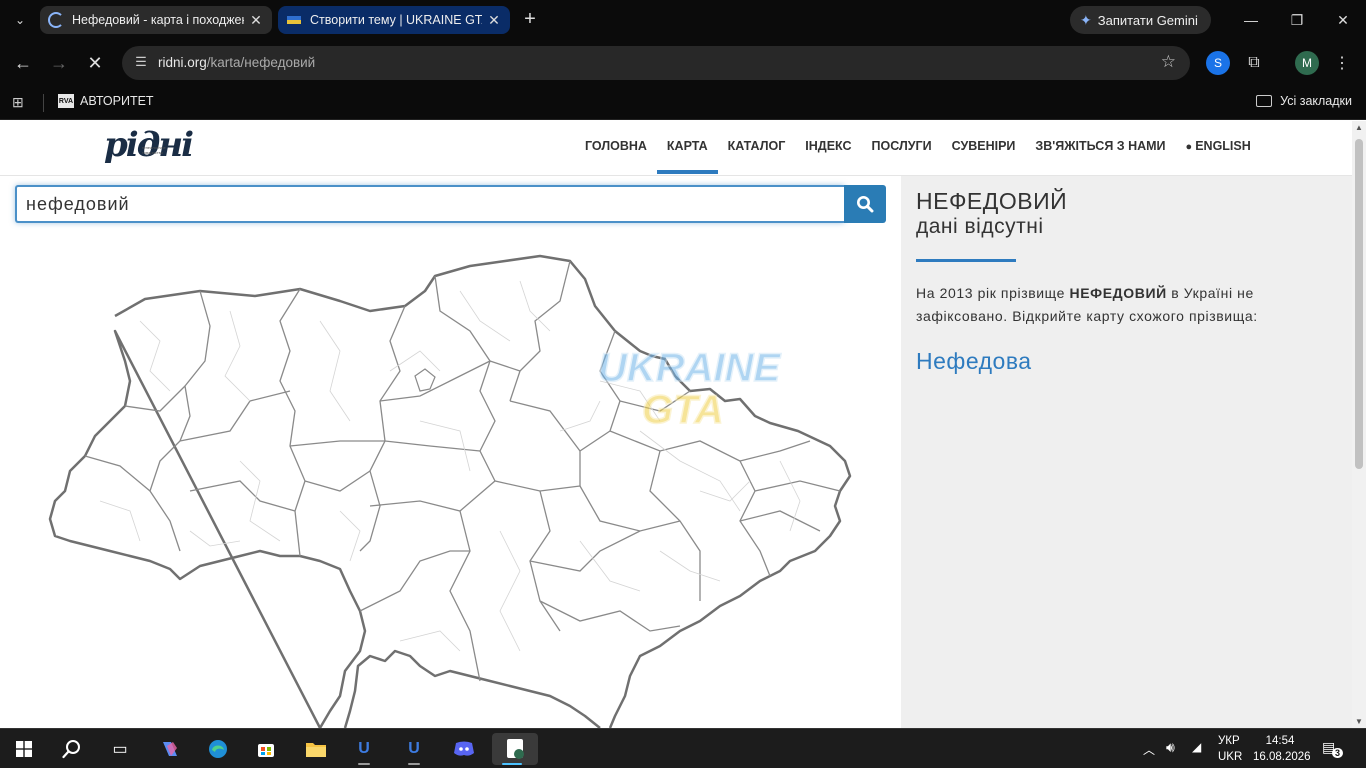 This screenshot has height=768, width=1366. What do you see at coordinates (1229, 741) in the screenshot?
I see `language-code: УКР` at bounding box center [1229, 741].